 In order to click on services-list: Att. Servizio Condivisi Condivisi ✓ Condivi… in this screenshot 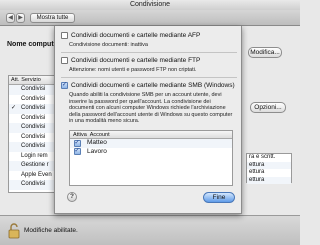, I will do `click(33, 134)`.